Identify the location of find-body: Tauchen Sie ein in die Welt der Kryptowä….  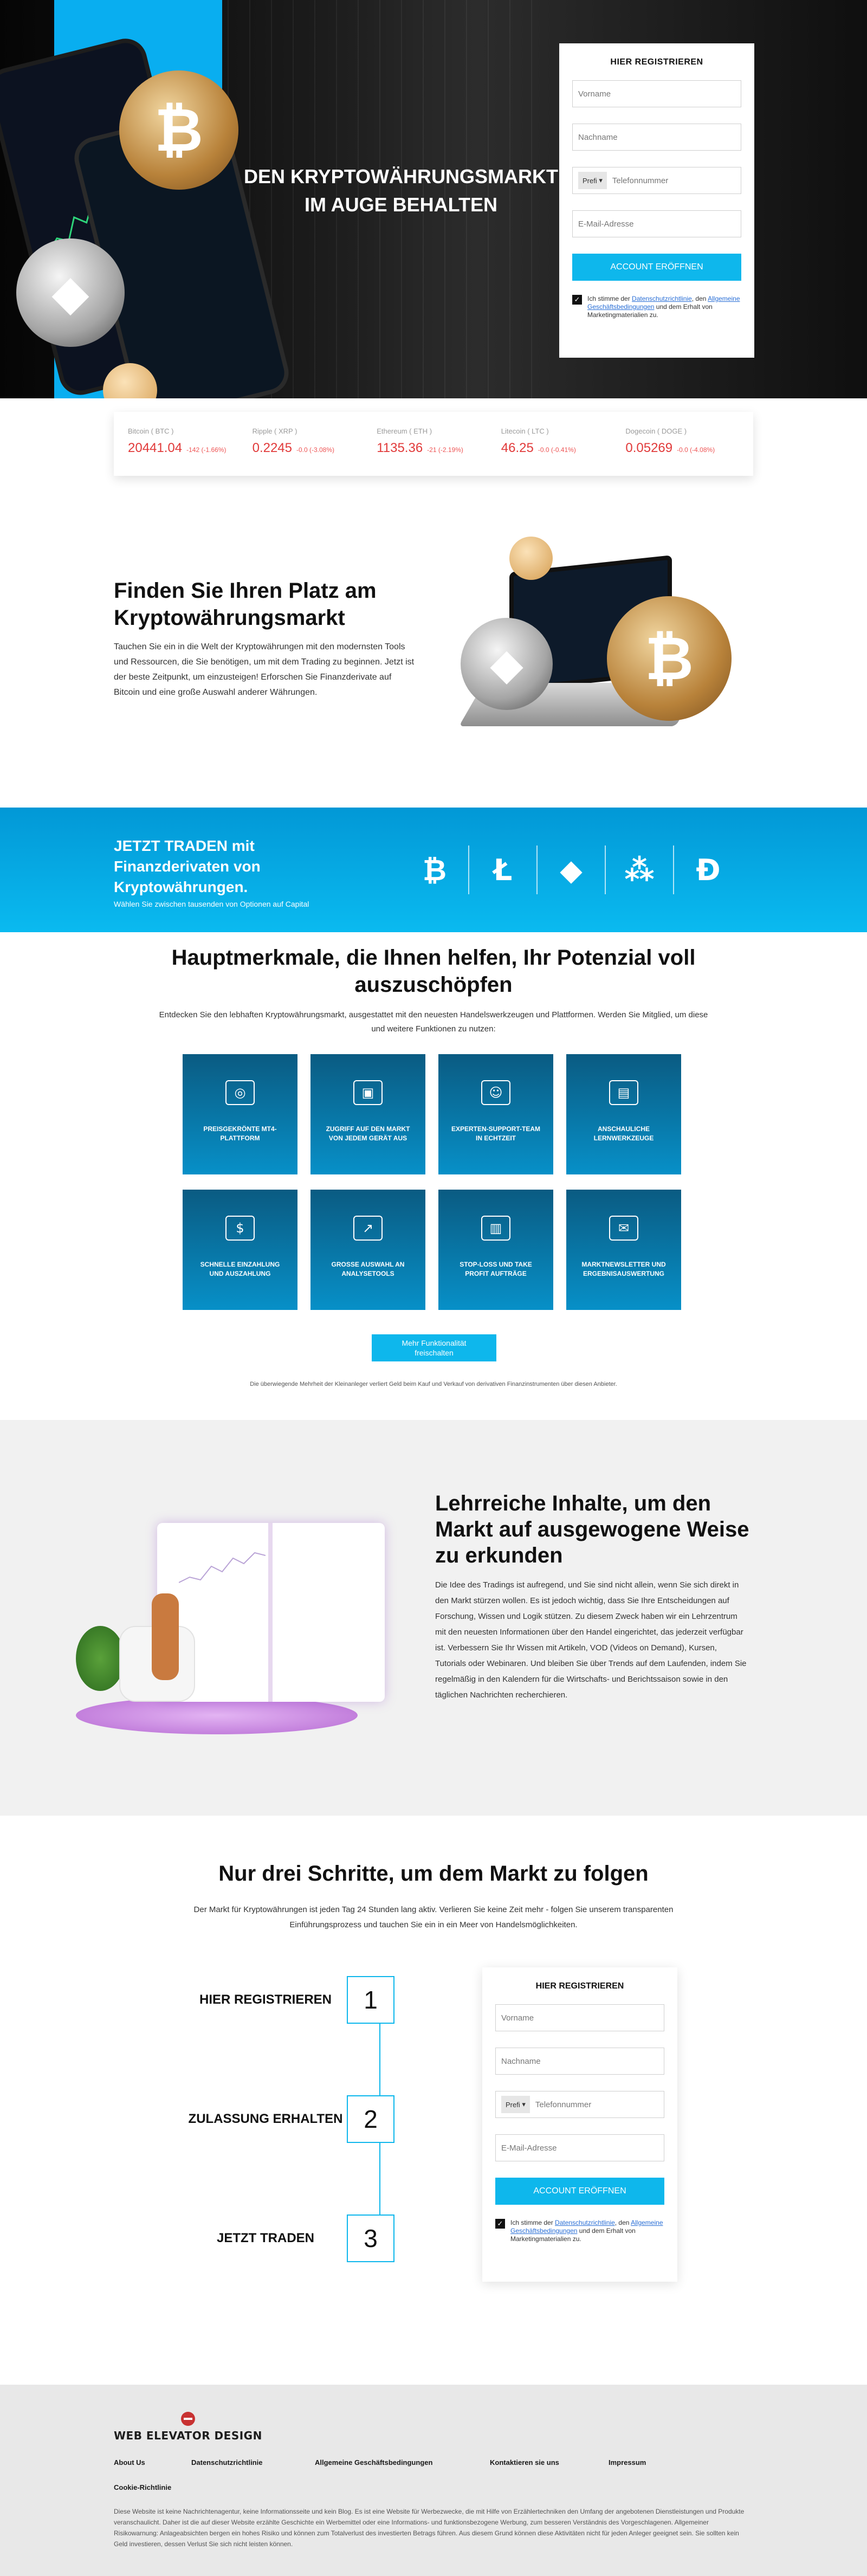
(264, 669).